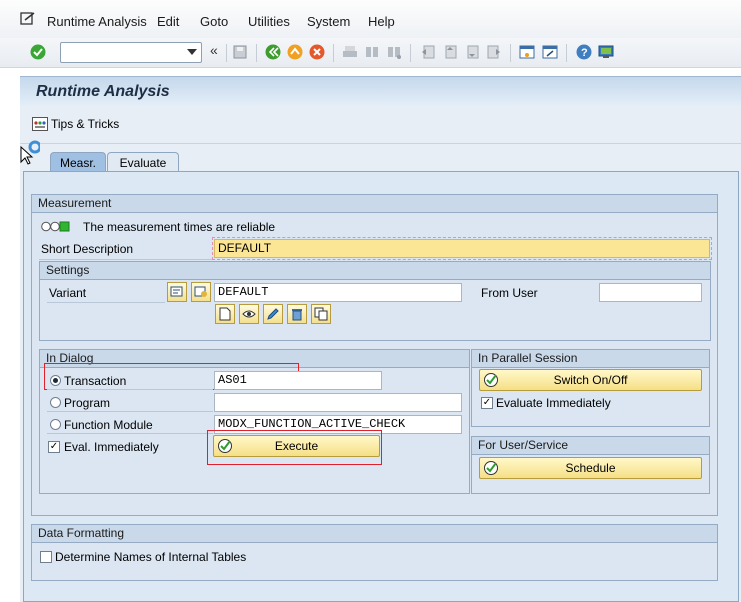  What do you see at coordinates (350, 52) in the screenshot?
I see `print-icon` at bounding box center [350, 52].